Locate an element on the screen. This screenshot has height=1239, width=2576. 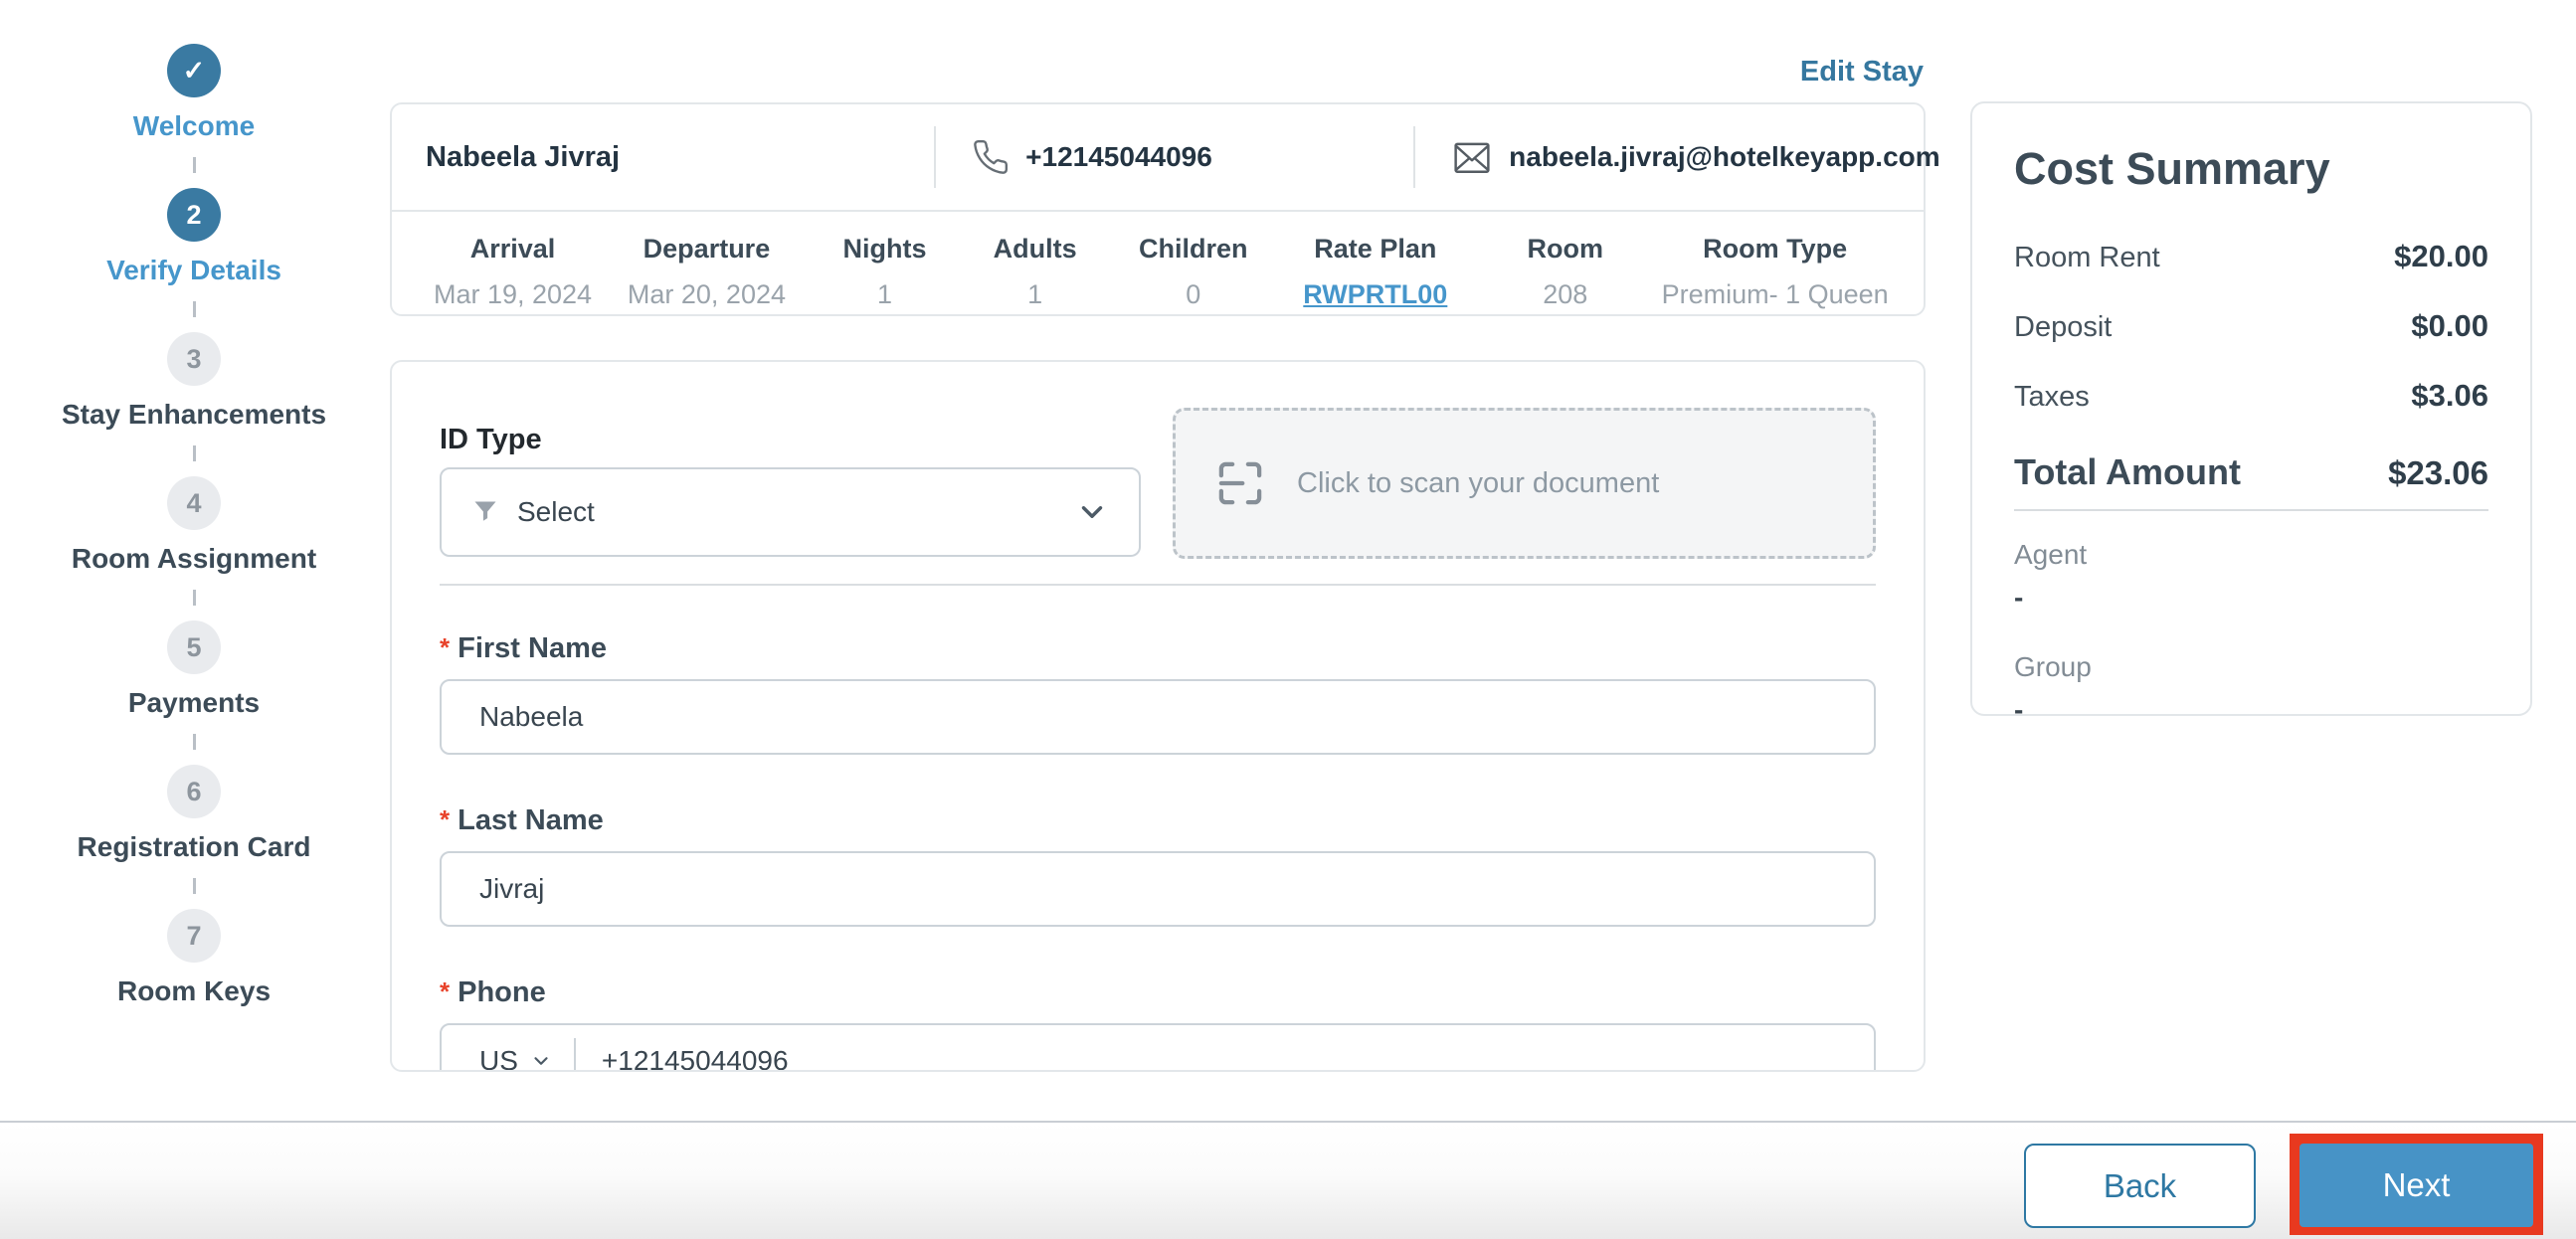
stepper-item-welcome: ✓ Welcome is located at coordinates (194, 93).